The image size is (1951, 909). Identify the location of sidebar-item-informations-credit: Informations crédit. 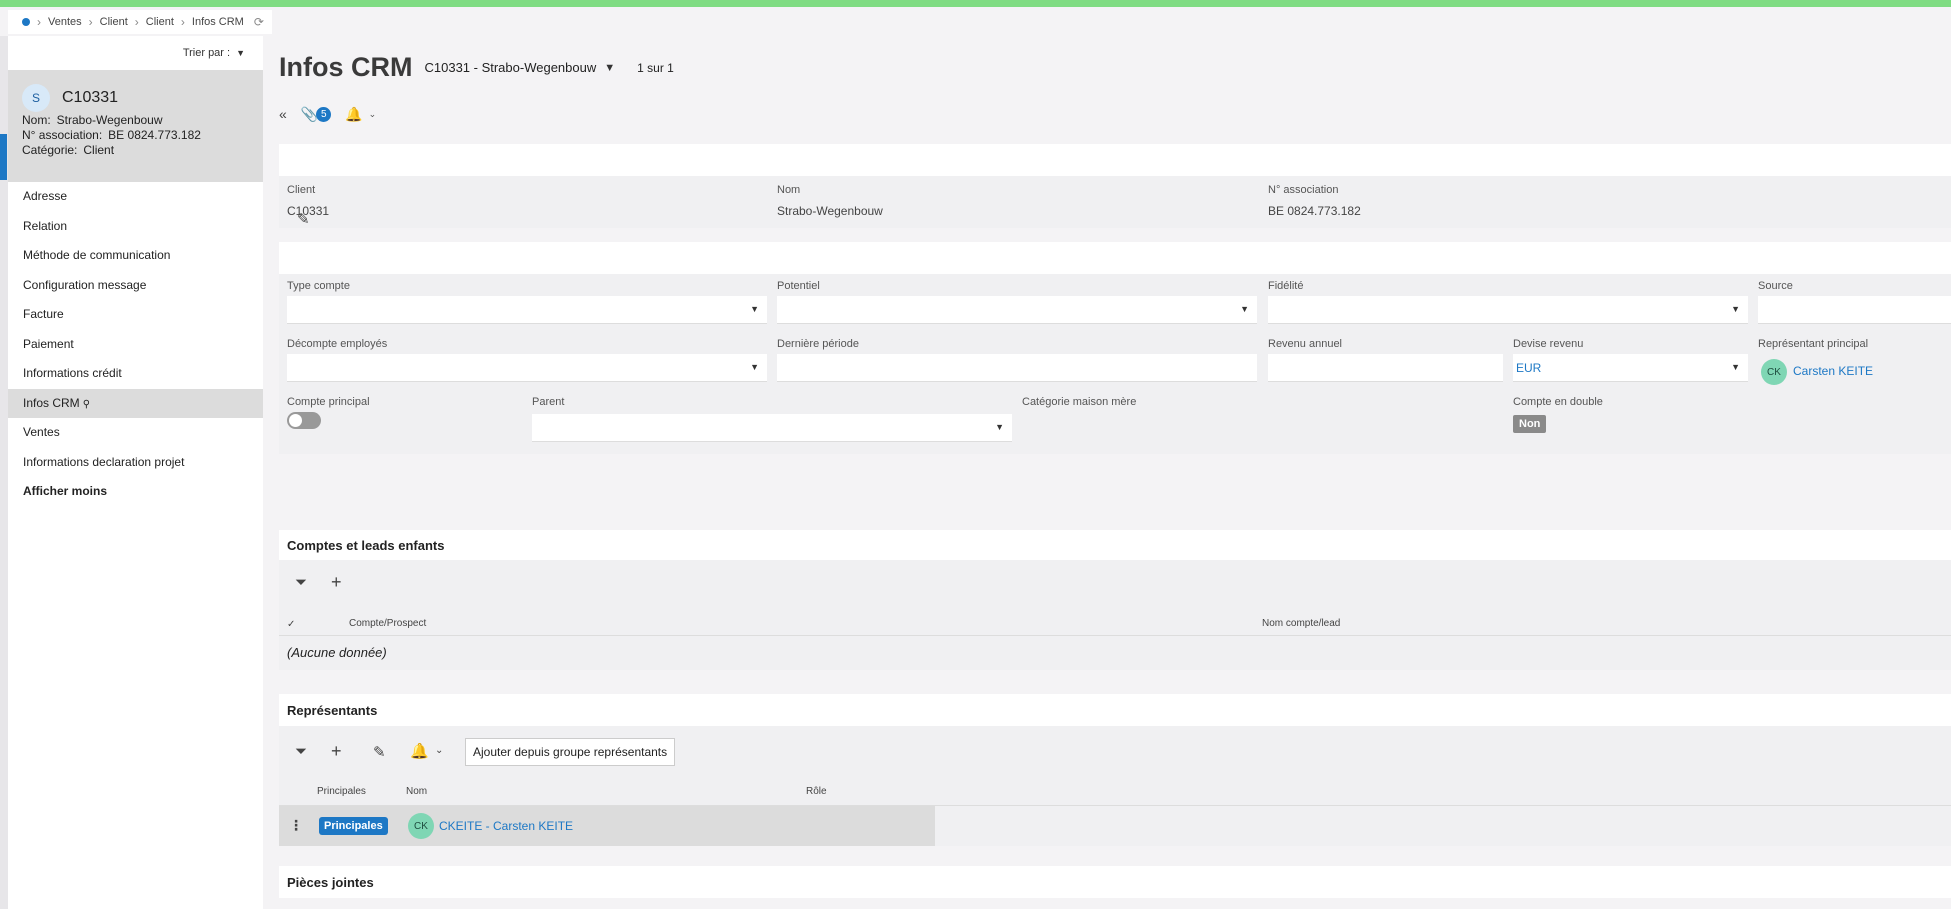
(135, 374).